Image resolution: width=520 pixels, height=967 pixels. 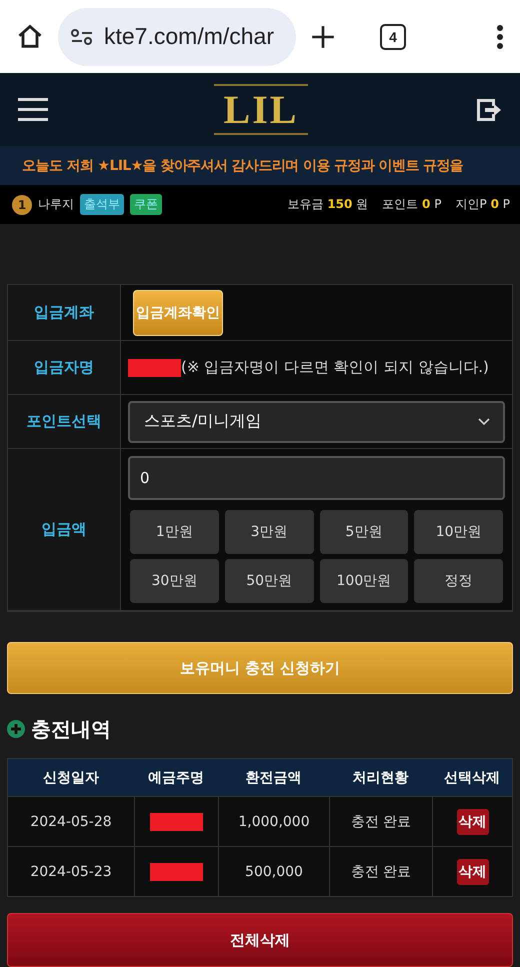 What do you see at coordinates (316, 478) in the screenshot?
I see `amount-field: 0` at bounding box center [316, 478].